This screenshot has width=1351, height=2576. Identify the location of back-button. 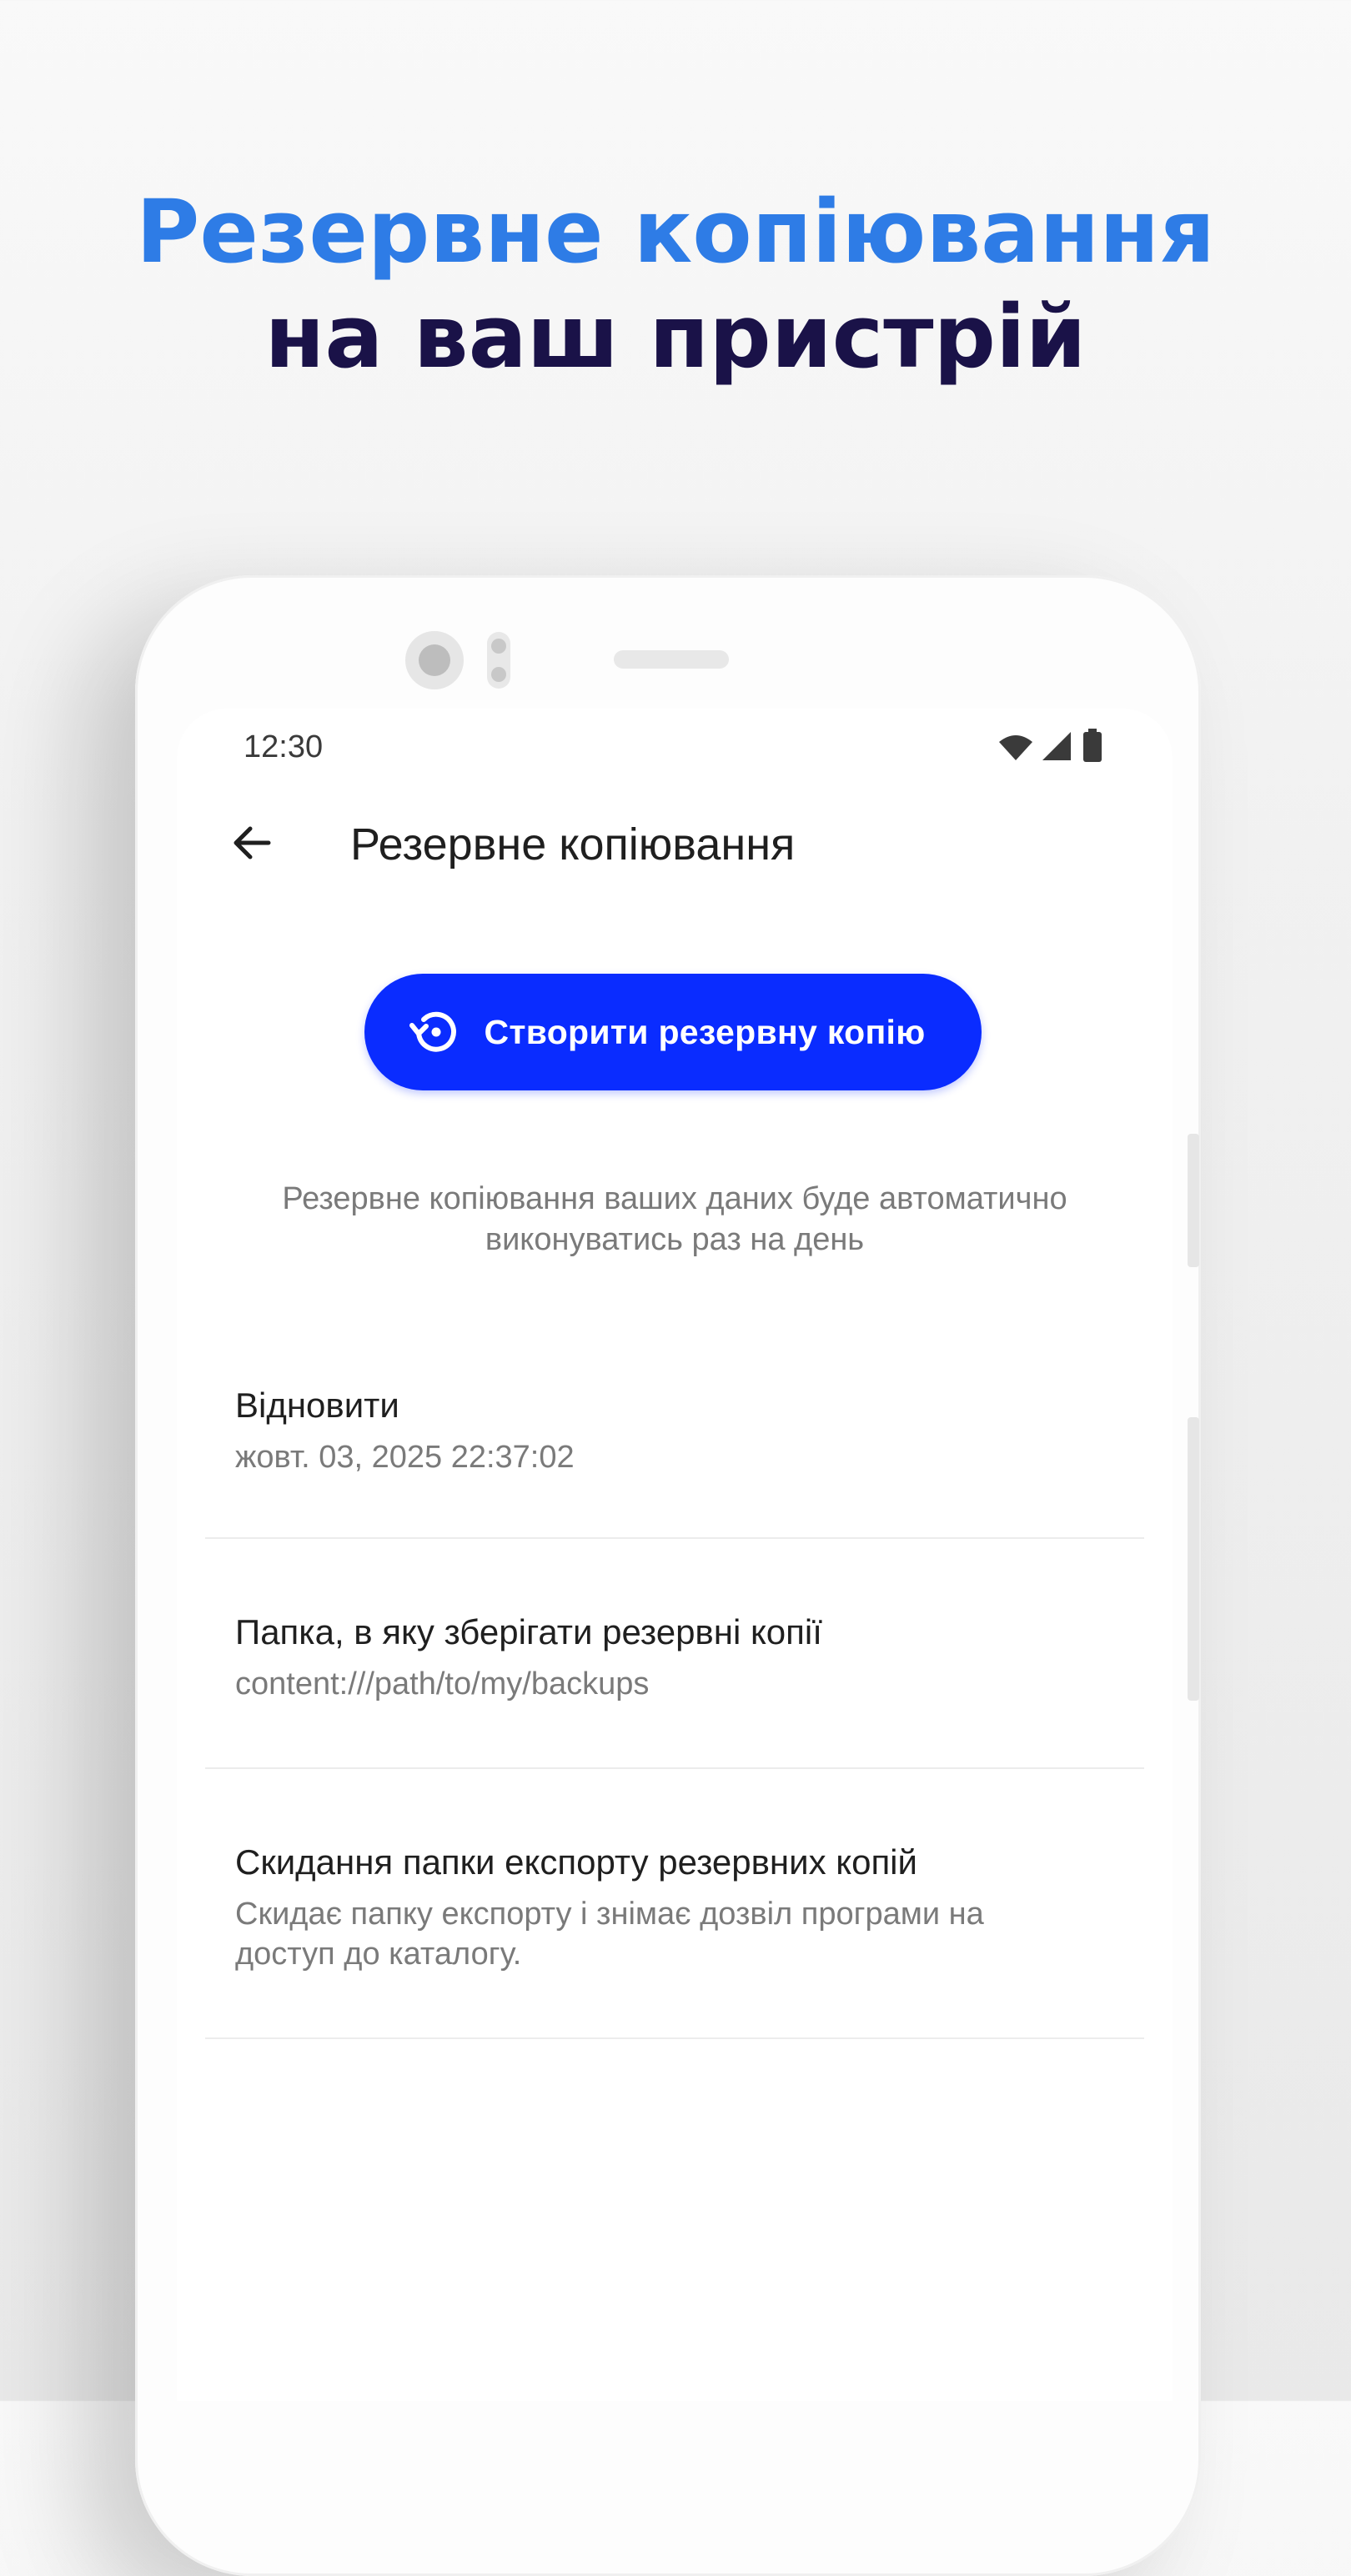
(252, 843).